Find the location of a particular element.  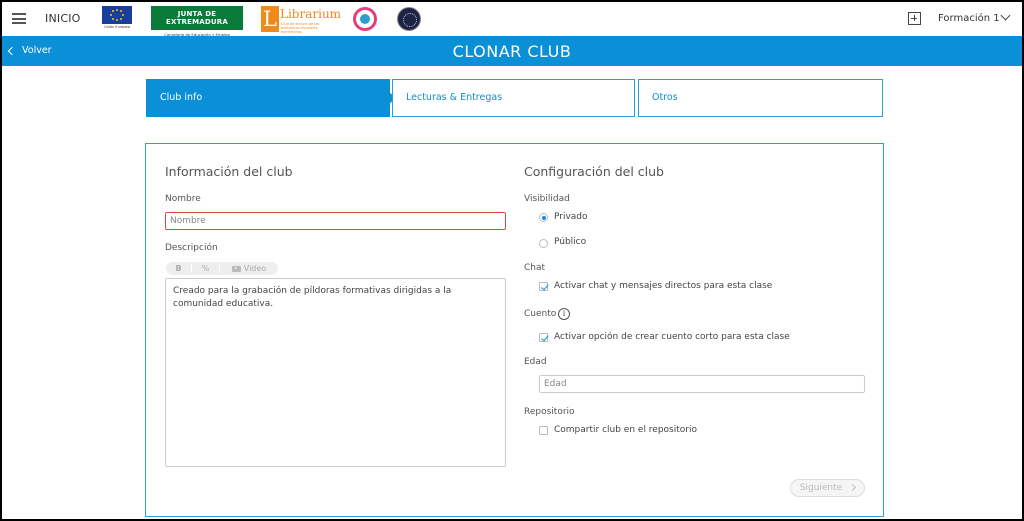

chevron-down-icon is located at coordinates (1005, 15).